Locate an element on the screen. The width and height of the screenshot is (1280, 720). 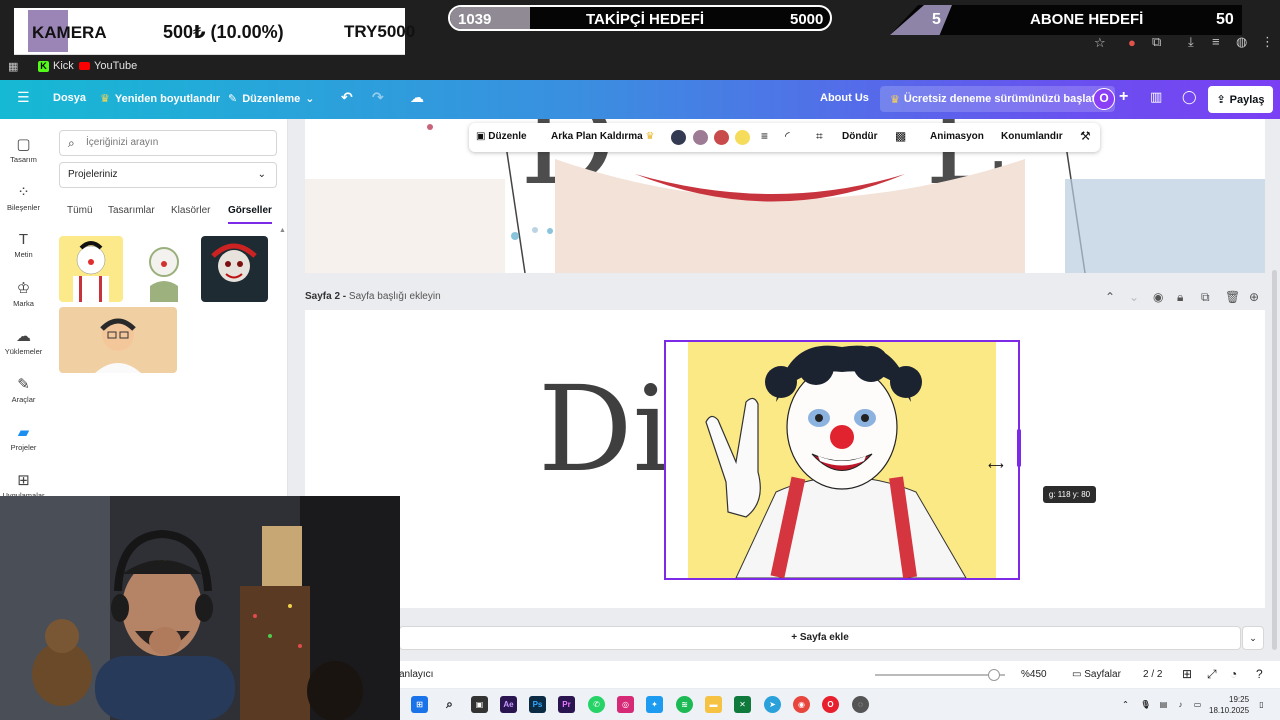
chevron-up-icon: ⌃ is located at coordinates (1110, 297).